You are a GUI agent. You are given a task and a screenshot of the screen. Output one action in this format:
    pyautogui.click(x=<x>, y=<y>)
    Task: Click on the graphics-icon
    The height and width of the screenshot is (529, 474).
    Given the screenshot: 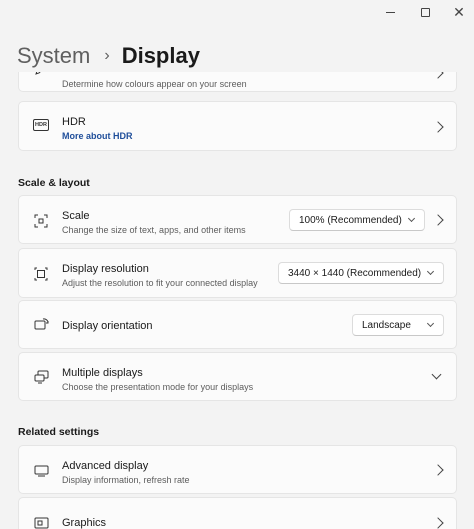 What is the action you would take?
    pyautogui.click(x=41, y=522)
    